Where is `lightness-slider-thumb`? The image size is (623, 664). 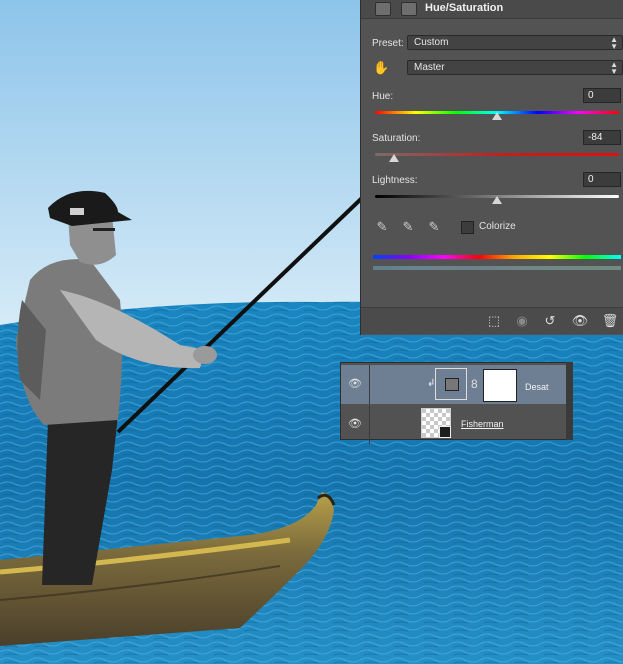
lightness-slider-thumb is located at coordinates (497, 200).